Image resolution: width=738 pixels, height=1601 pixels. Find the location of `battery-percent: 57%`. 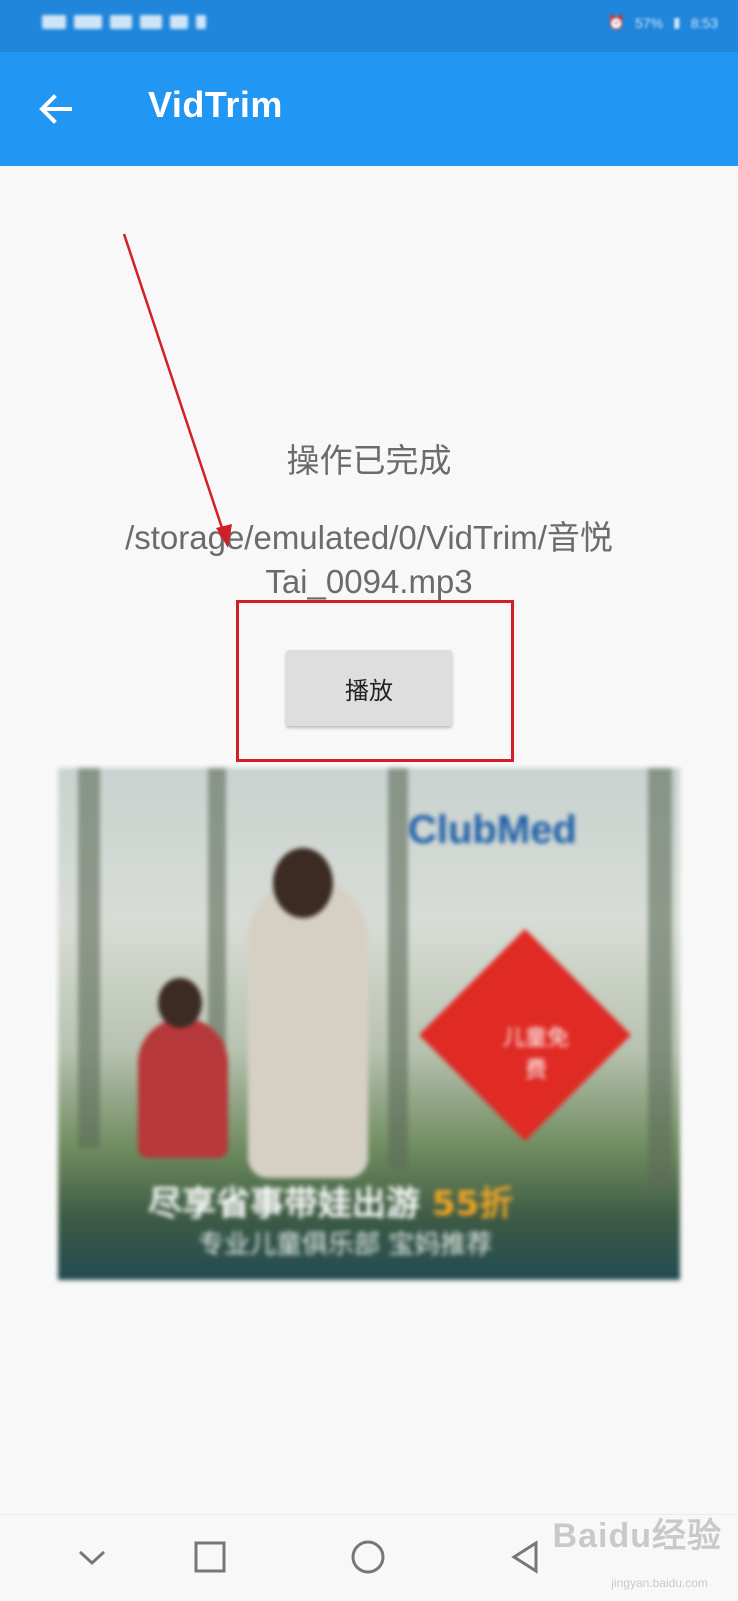

battery-percent: 57% is located at coordinates (649, 22).